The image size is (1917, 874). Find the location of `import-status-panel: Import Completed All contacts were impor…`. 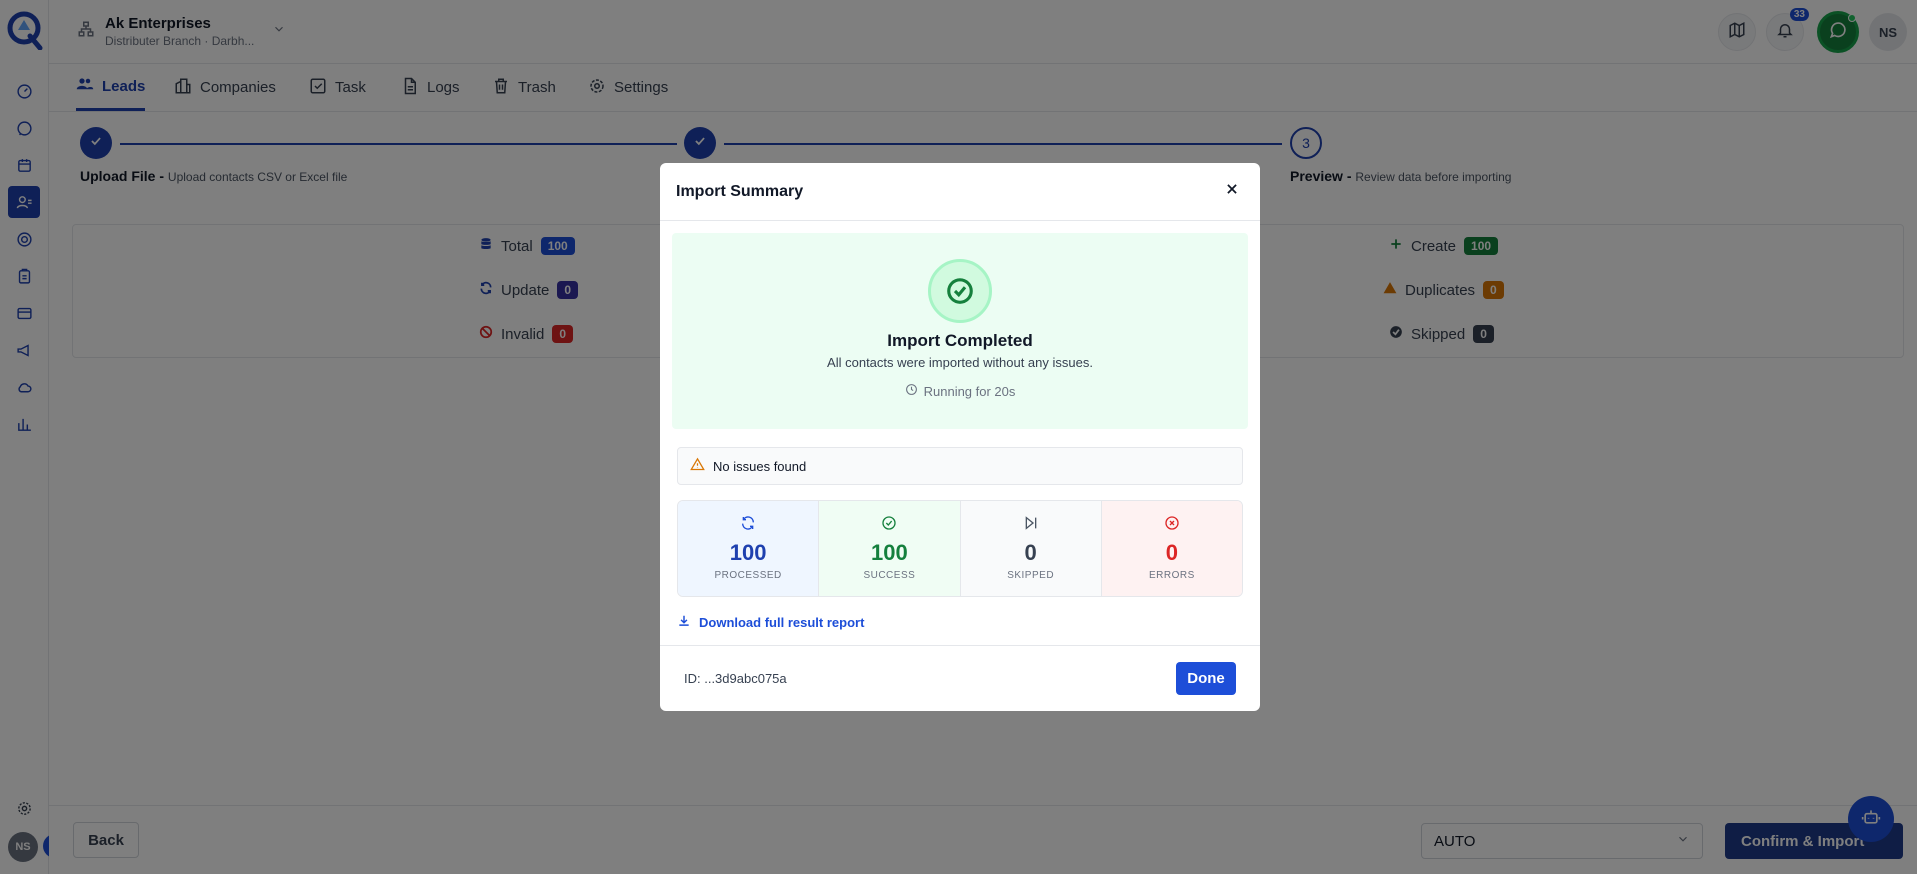

import-status-panel: Import Completed All contacts were impor… is located at coordinates (960, 331).